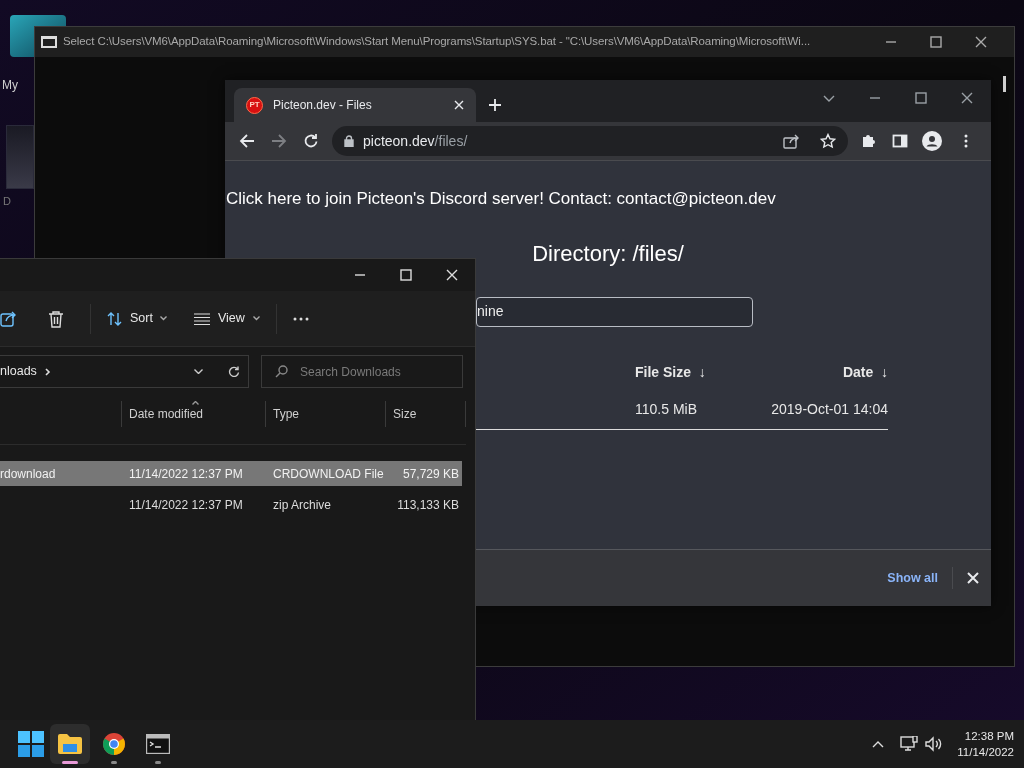 This screenshot has height=768, width=1024. What do you see at coordinates (608, 253) in the screenshot?
I see `page-heading: Directory: /files/` at bounding box center [608, 253].